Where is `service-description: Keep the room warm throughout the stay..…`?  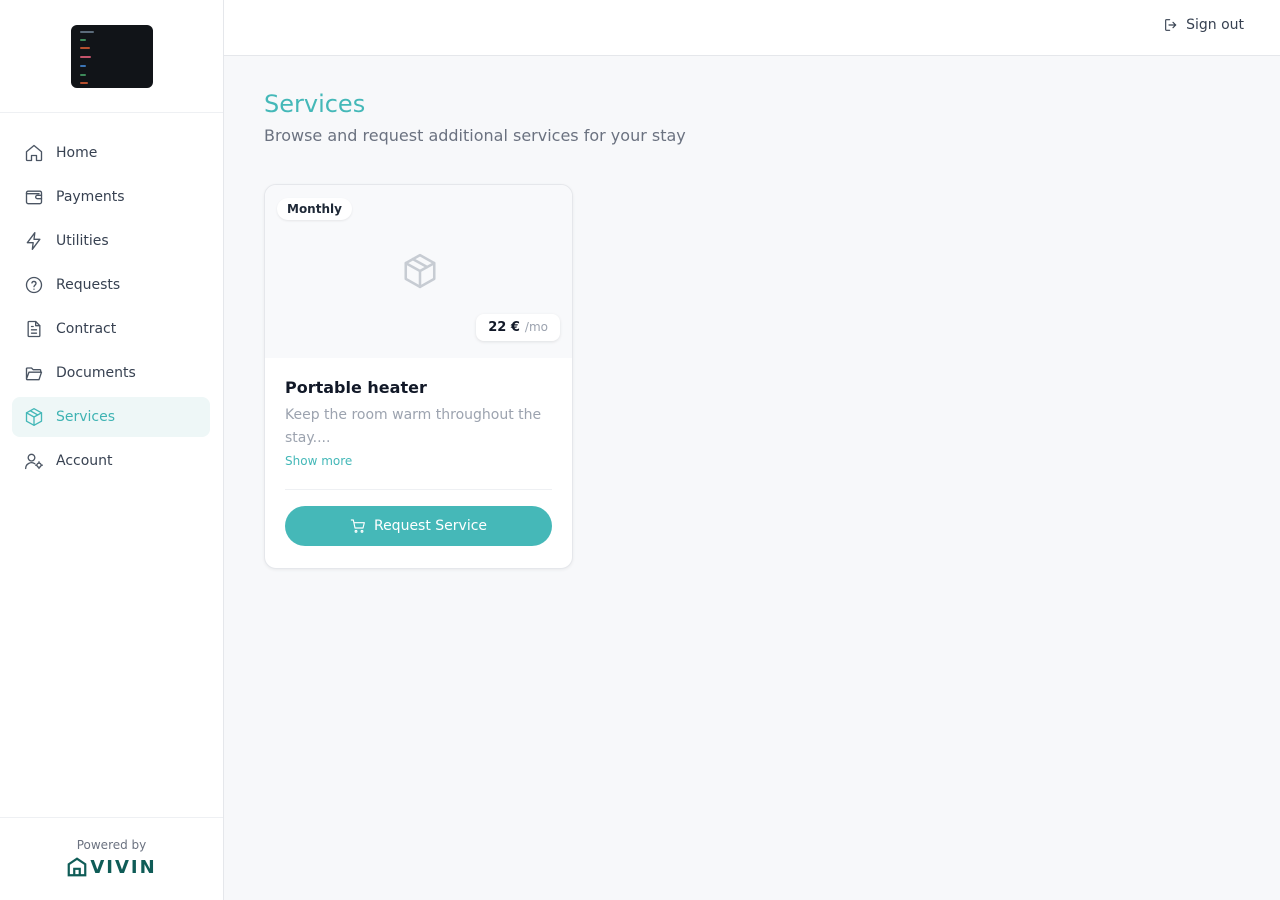 service-description: Keep the room warm throughout the stay..… is located at coordinates (413, 426).